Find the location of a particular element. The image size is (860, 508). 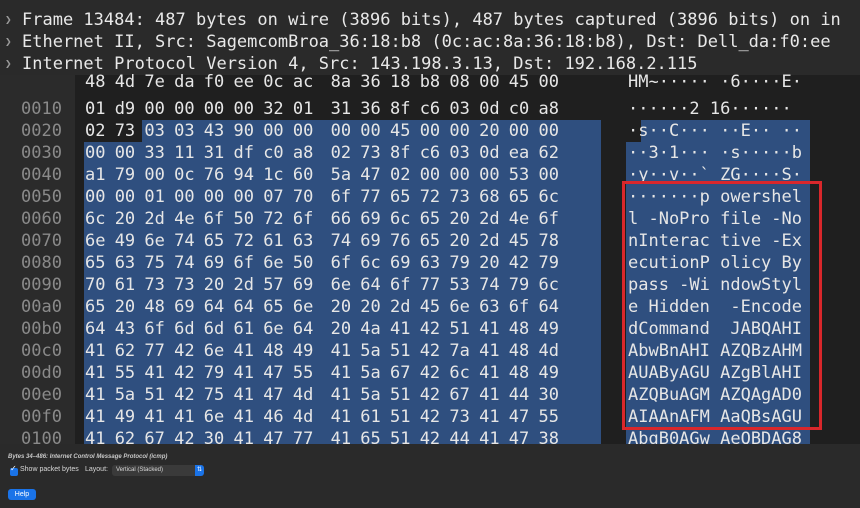

hex-byte: 5a is located at coordinates (128, 395).